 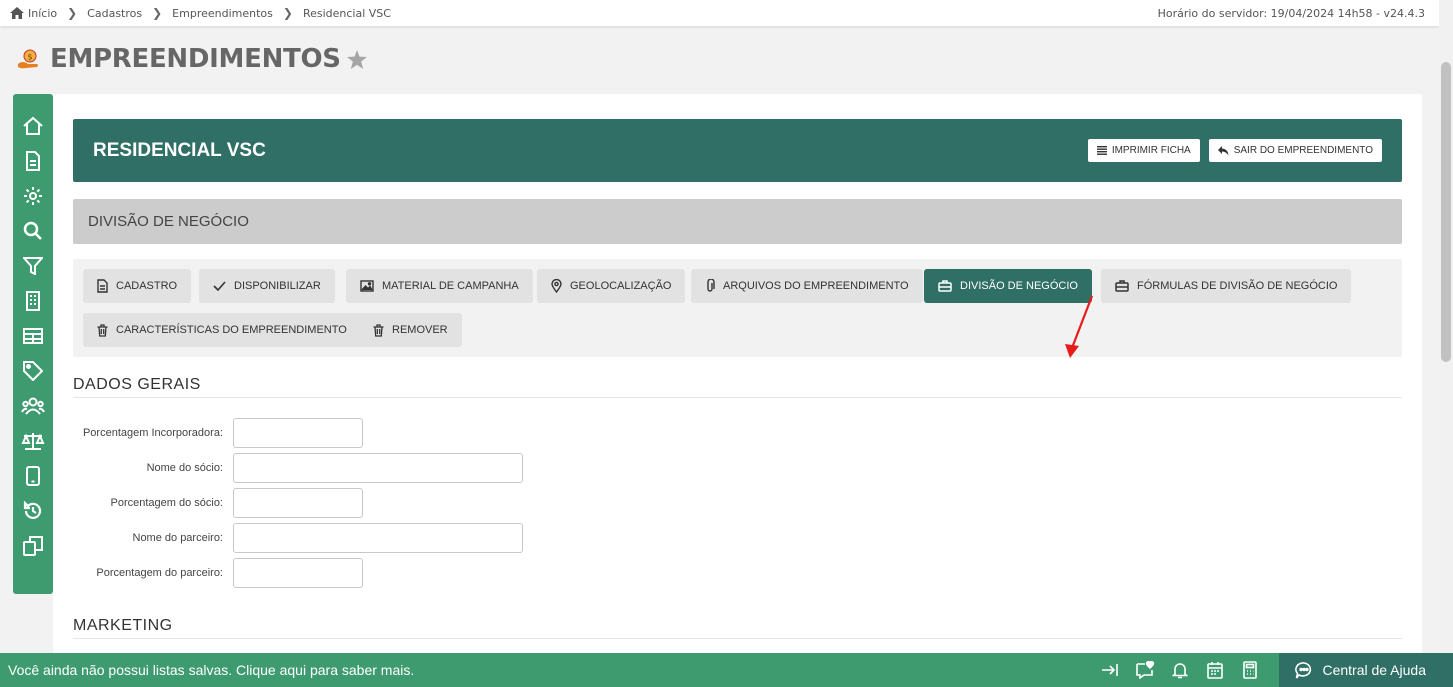 What do you see at coordinates (184, 468) in the screenshot?
I see `field-label: Nome do sócio:` at bounding box center [184, 468].